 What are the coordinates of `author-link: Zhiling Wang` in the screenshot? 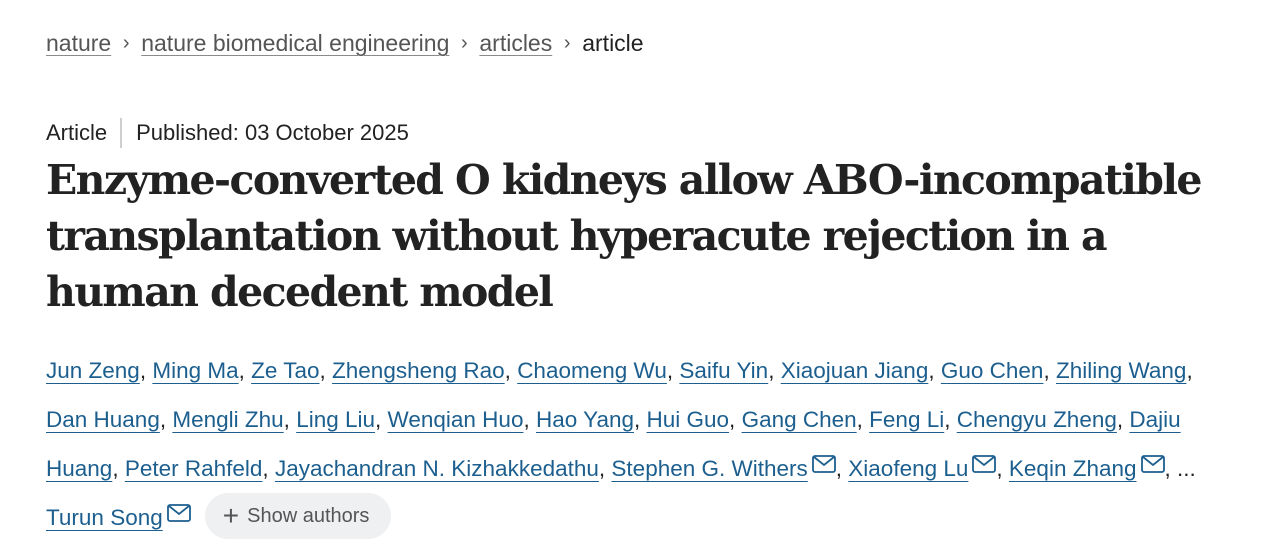 It's located at (1121, 370).